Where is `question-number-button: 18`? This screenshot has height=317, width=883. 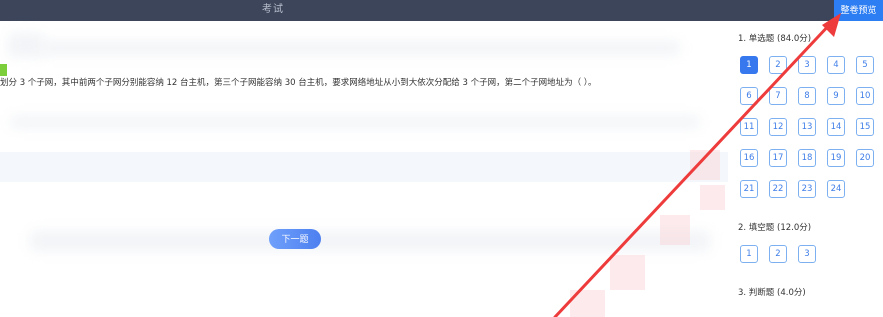
question-number-button: 18 is located at coordinates (807, 158).